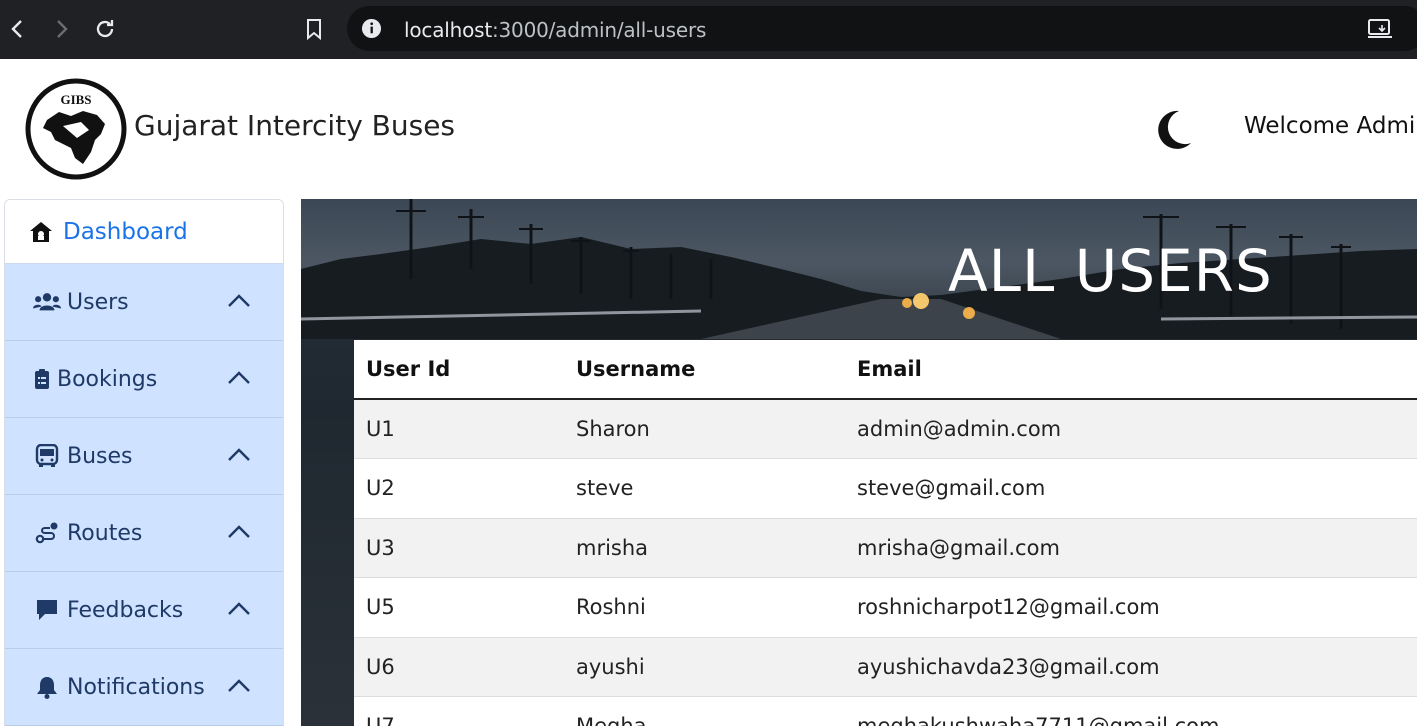  I want to click on cell-username: ayushi, so click(704, 667).